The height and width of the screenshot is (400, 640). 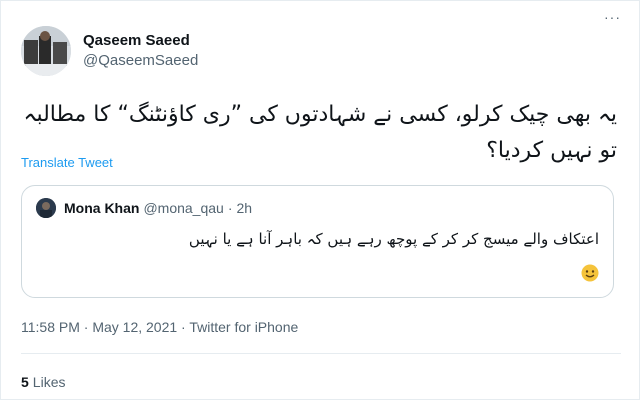 I want to click on quoted-avatar-photo-icon, so click(x=46, y=208).